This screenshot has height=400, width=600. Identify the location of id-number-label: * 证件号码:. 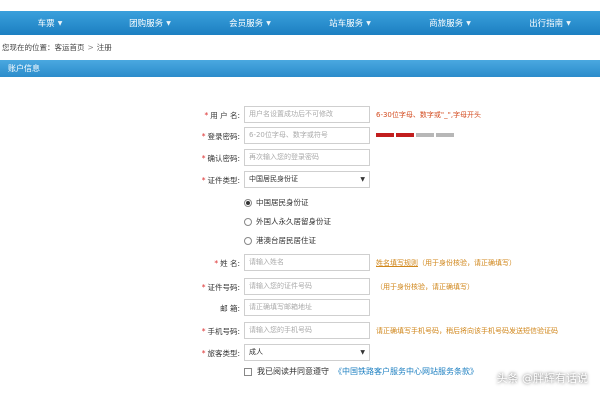
(220, 287).